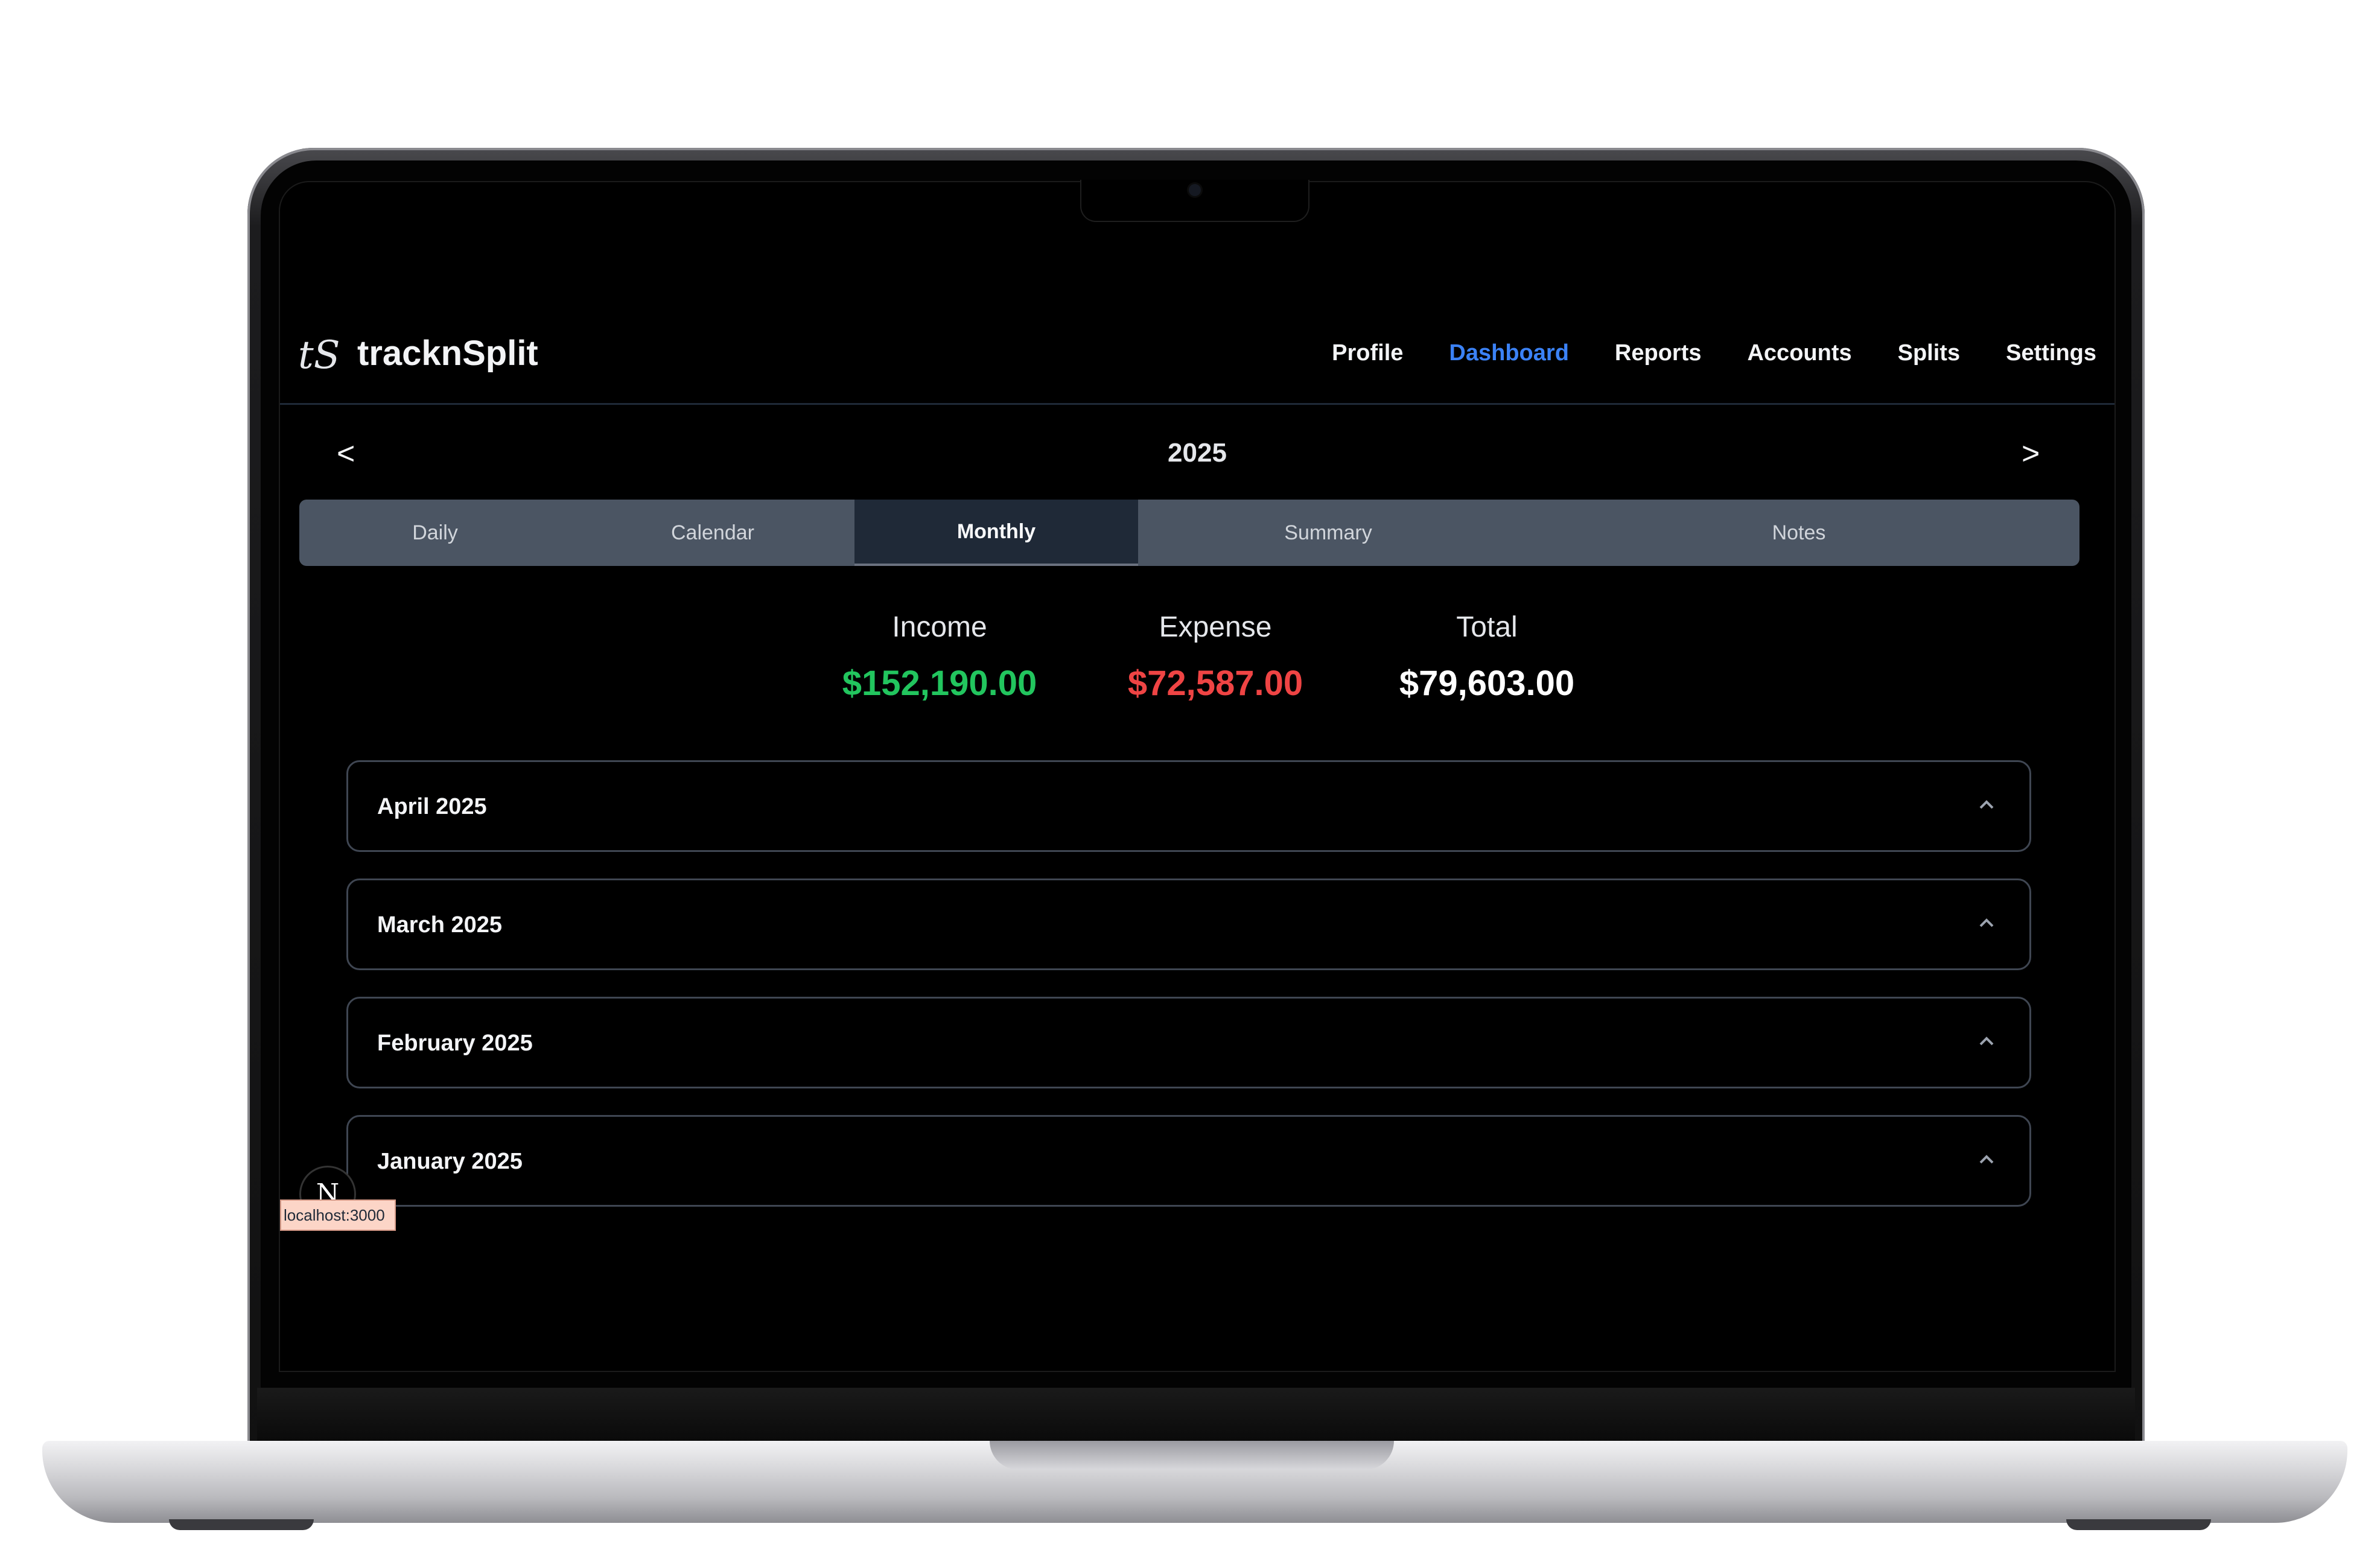 This screenshot has height=1547, width=2380. I want to click on camera-icon, so click(1195, 190).